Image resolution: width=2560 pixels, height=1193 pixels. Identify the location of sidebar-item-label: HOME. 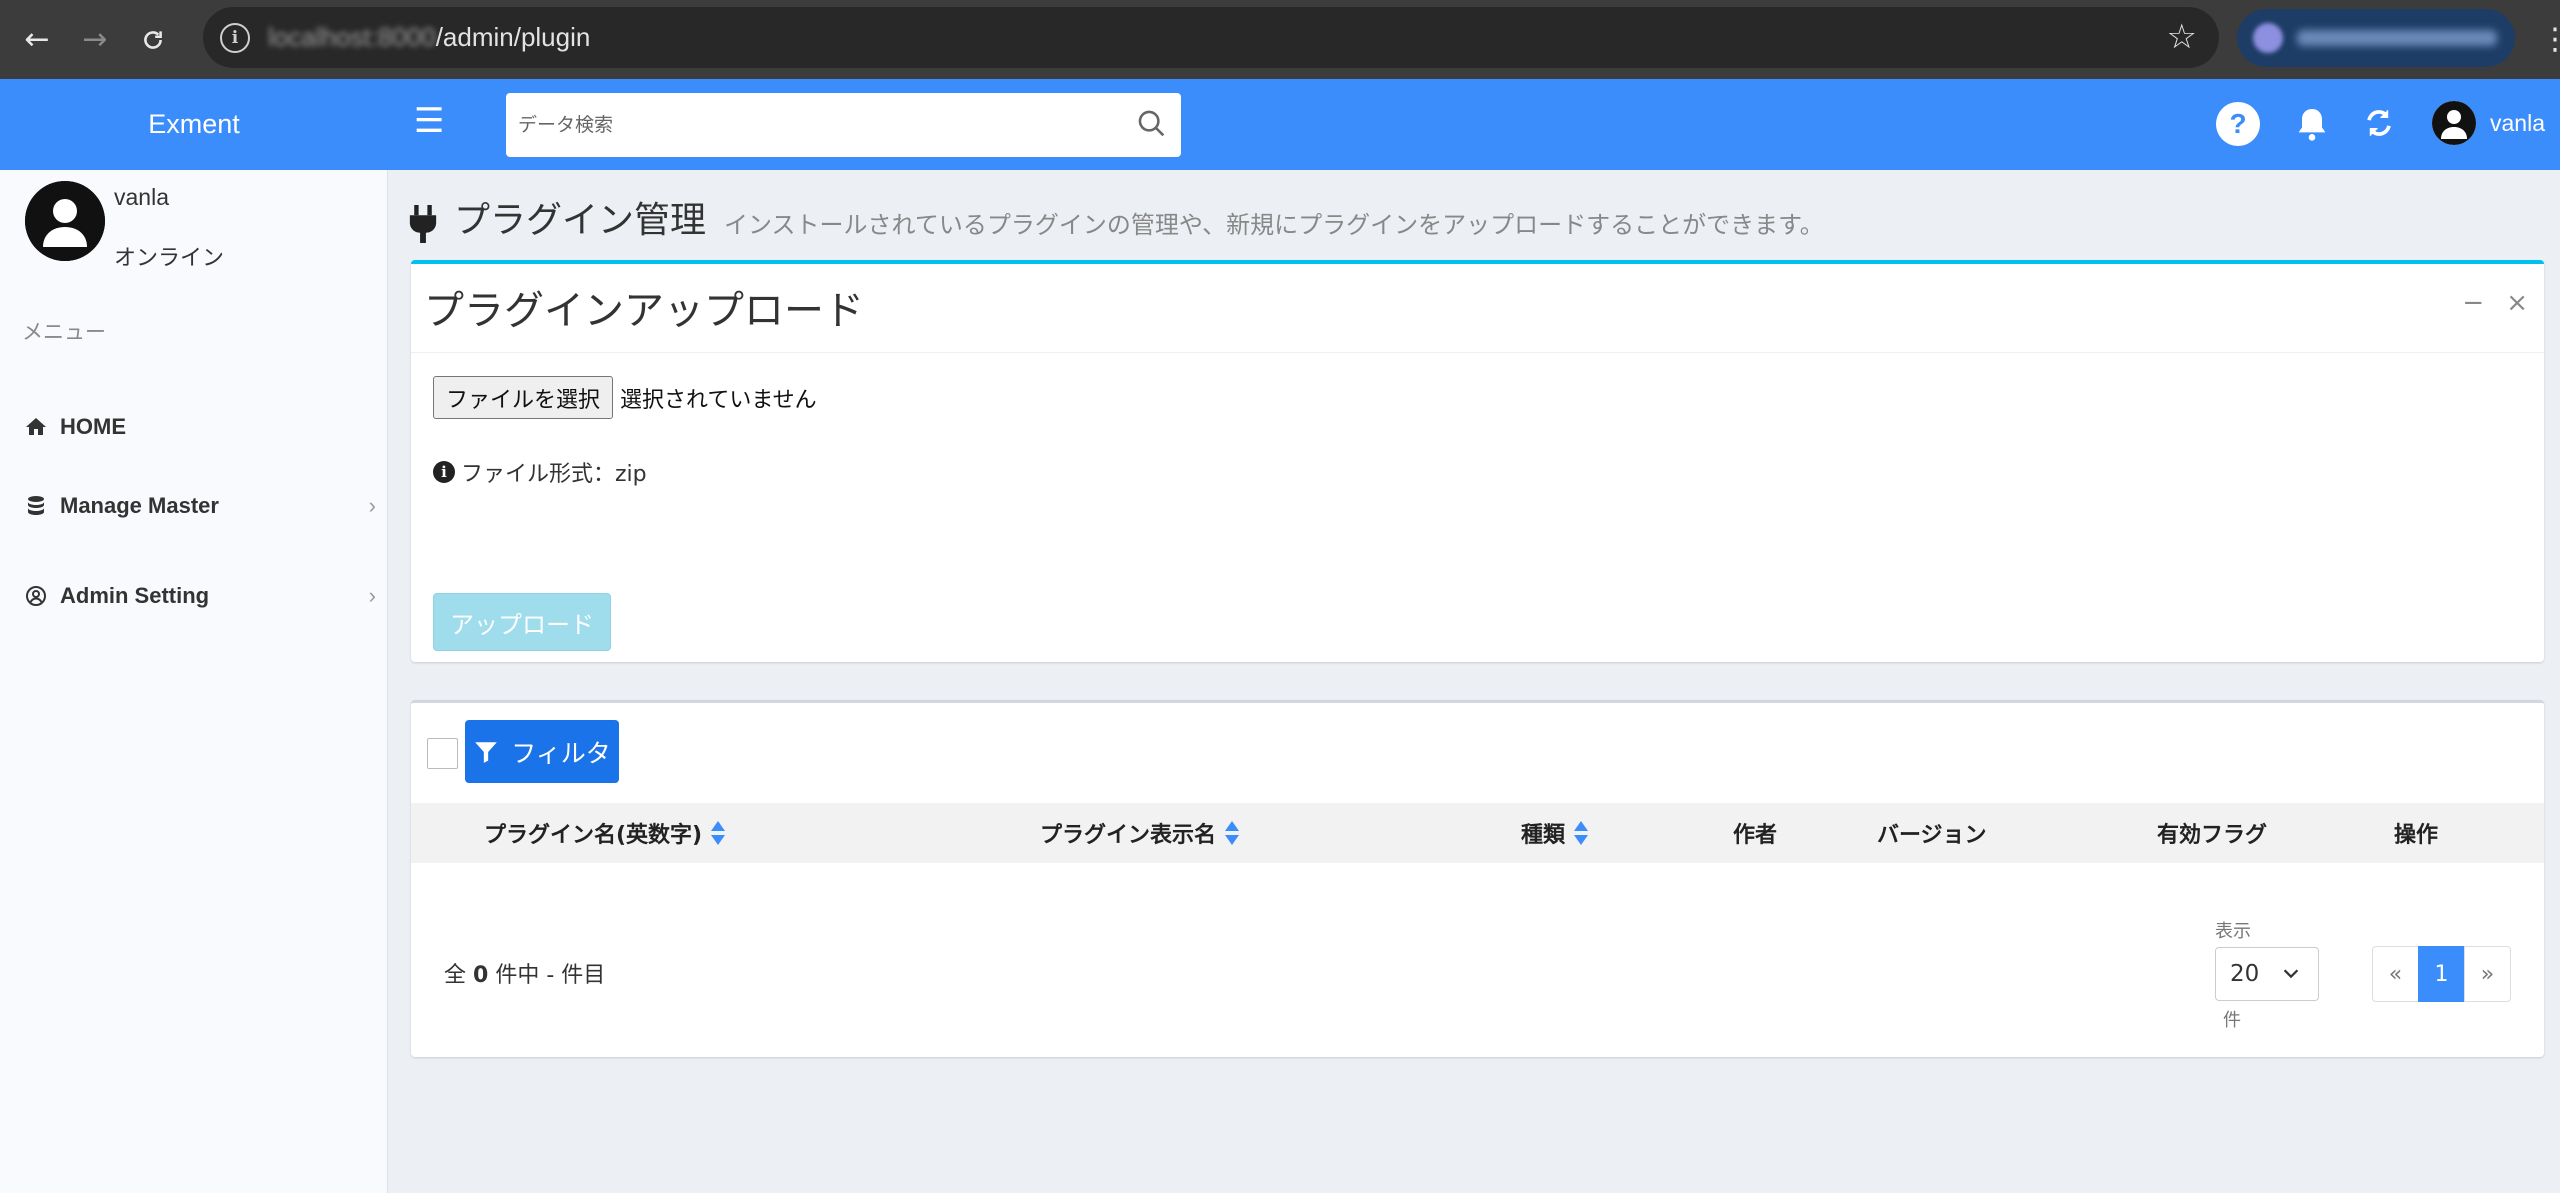
(93, 426).